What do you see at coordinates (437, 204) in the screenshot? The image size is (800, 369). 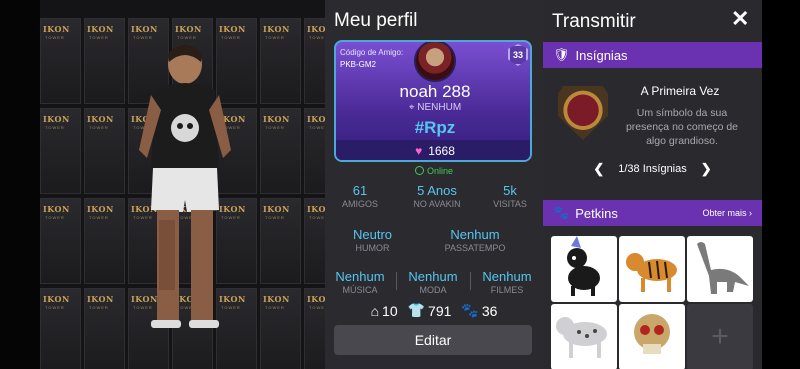 I see `stat-years-label: NO AVAKIN` at bounding box center [437, 204].